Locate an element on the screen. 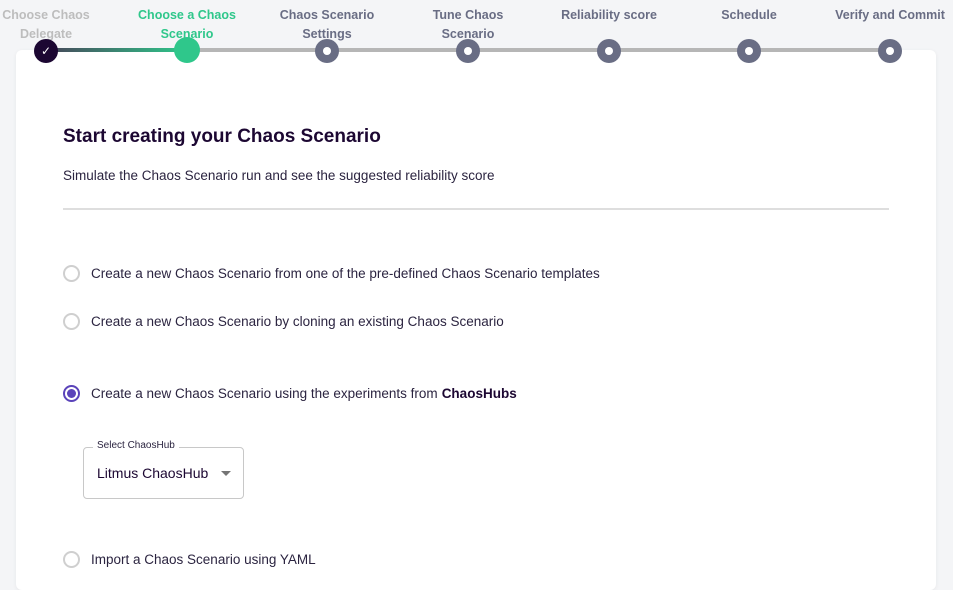 Image resolution: width=953 pixels, height=590 pixels. page-title: Start creating your Chaos Scenario is located at coordinates (222, 136).